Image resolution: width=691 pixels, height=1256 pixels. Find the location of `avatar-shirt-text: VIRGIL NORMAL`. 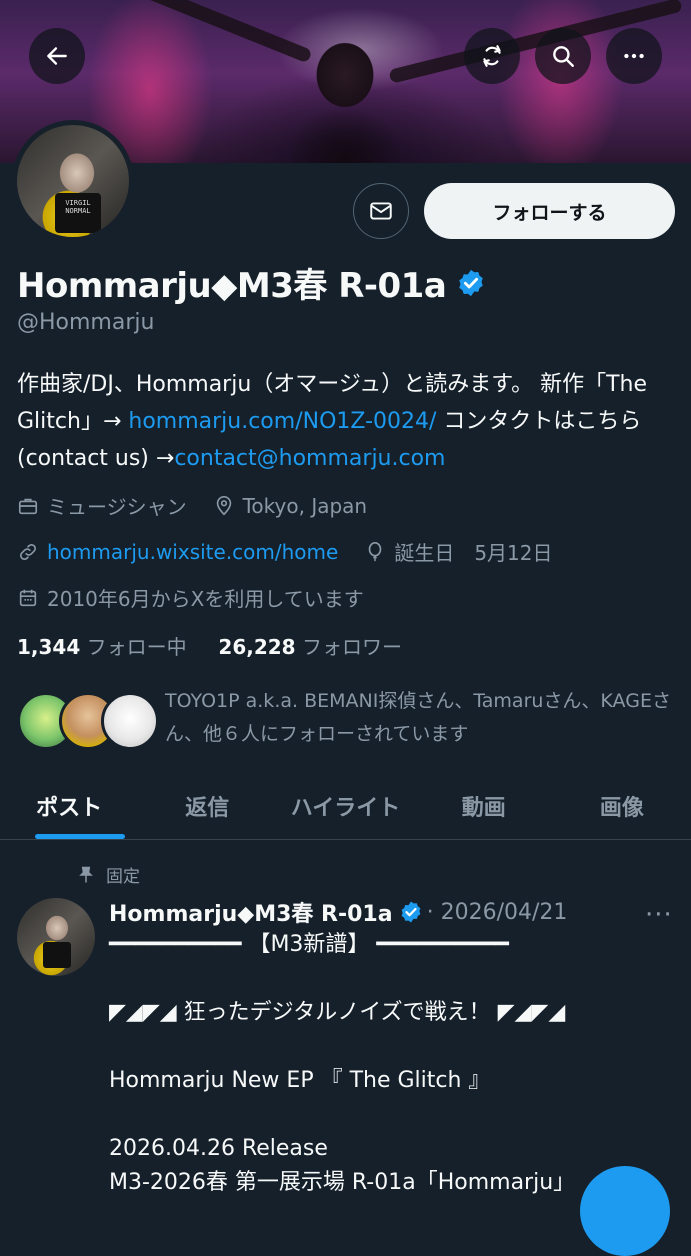

avatar-shirt-text: VIRGIL NORMAL is located at coordinates (78, 207).